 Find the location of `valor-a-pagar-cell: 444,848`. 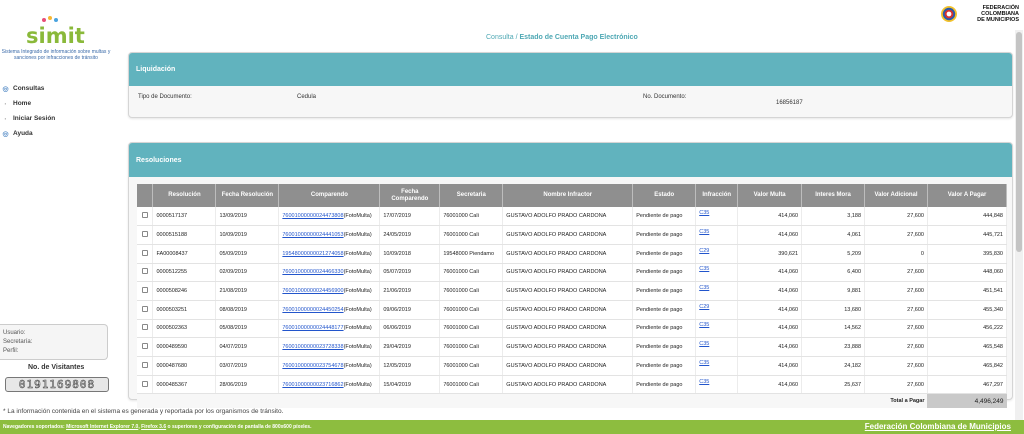

valor-a-pagar-cell: 444,848 is located at coordinates (967, 217).